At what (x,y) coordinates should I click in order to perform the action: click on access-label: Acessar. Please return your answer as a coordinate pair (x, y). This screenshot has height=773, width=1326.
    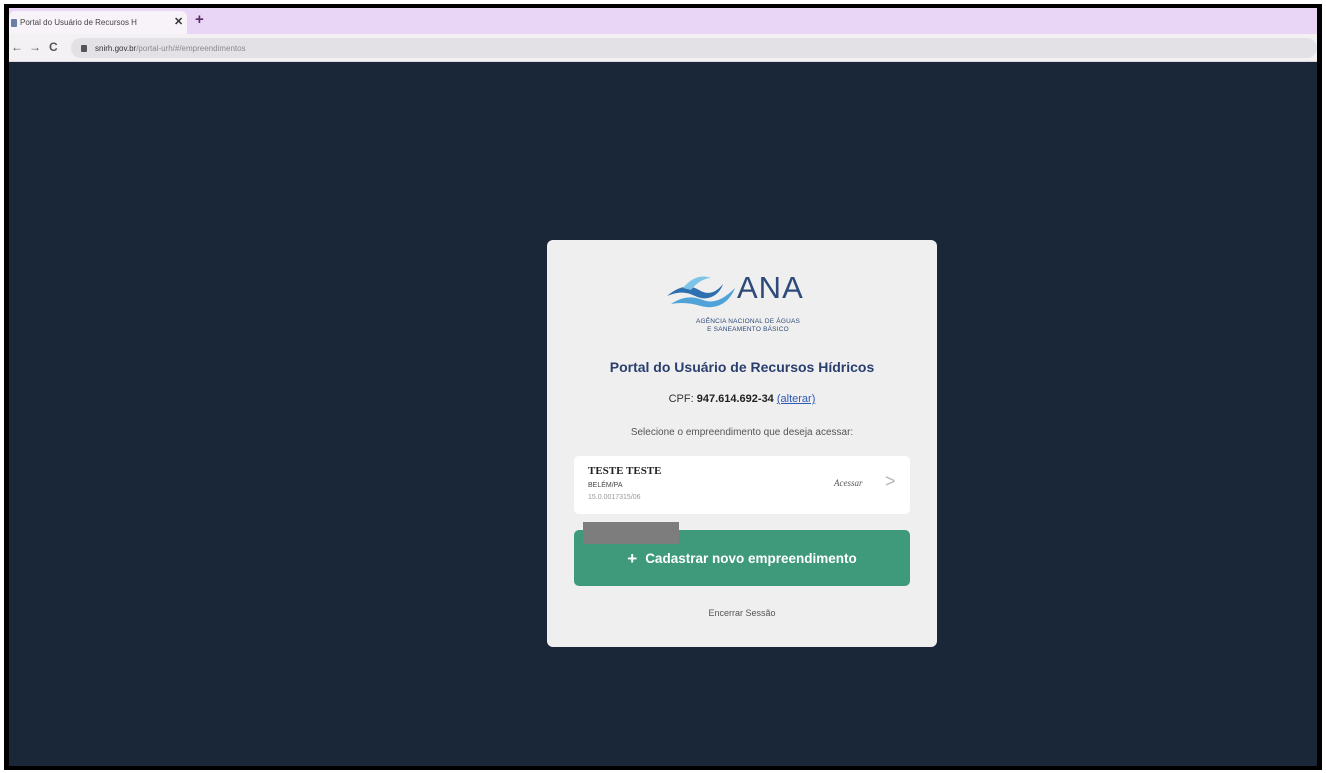
    Looking at the image, I should click on (848, 483).